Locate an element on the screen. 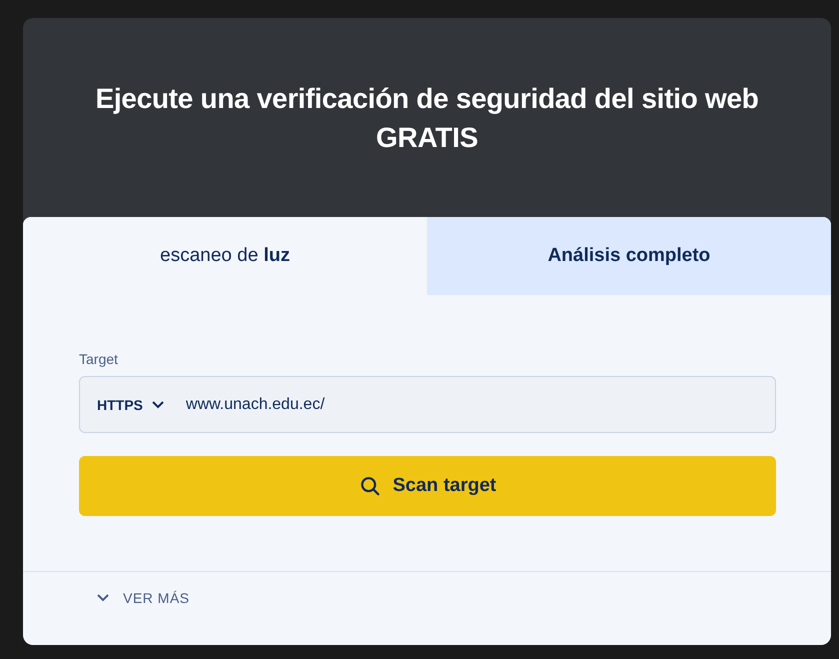  tab: Análisis completo is located at coordinates (629, 256).